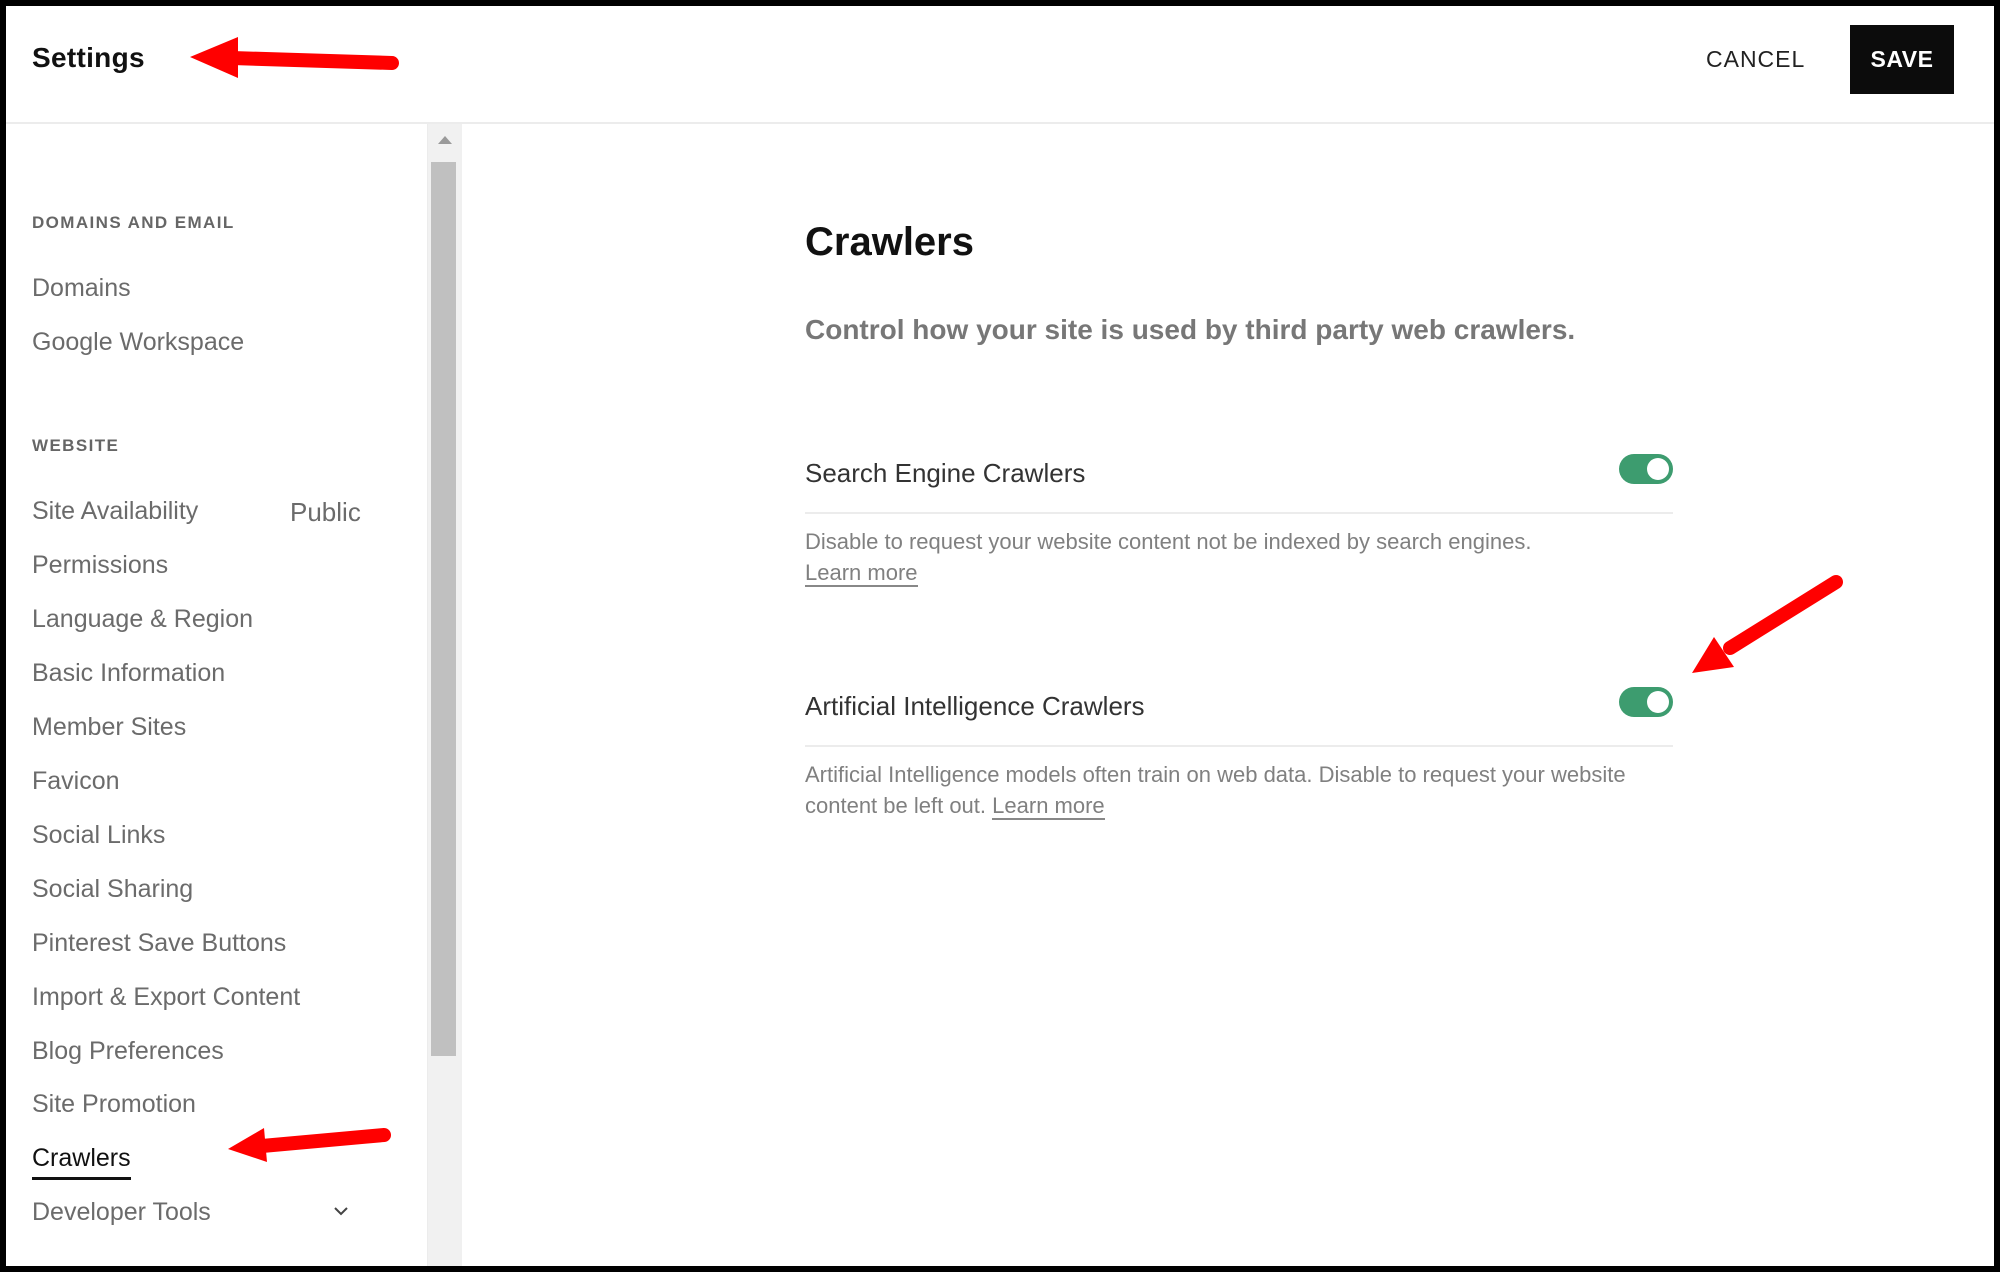 Image resolution: width=2000 pixels, height=1272 pixels. What do you see at coordinates (88, 57) in the screenshot?
I see `page-header-title: Settings` at bounding box center [88, 57].